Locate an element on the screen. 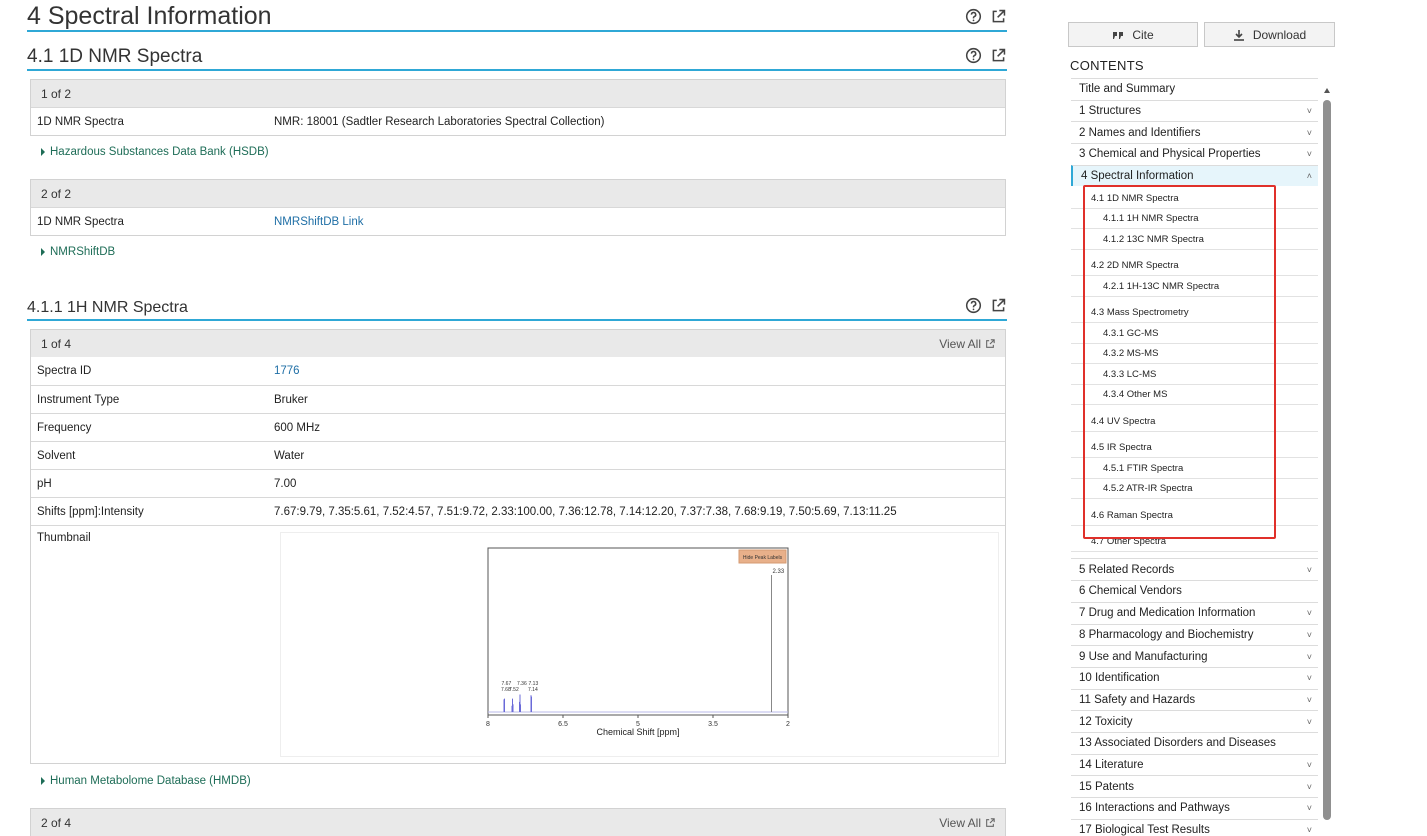  toc-item: 16 Interactions and Pathways ˅ is located at coordinates (1194, 808).